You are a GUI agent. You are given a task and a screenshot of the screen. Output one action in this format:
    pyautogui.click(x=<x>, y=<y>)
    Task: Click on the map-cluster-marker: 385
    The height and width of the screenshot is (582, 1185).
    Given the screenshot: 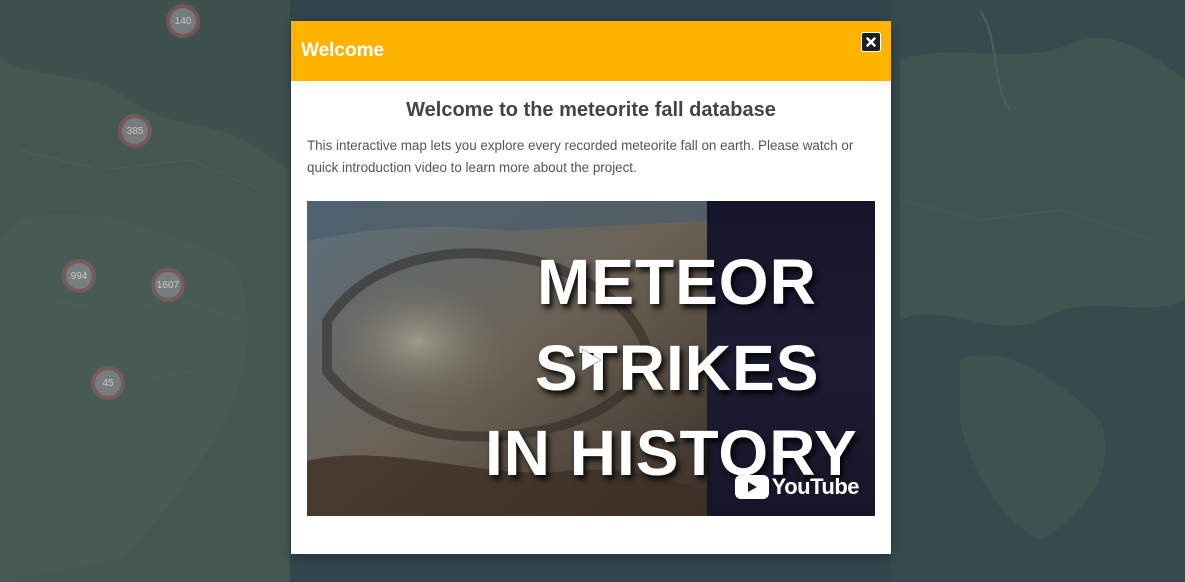 What is the action you would take?
    pyautogui.click(x=135, y=131)
    